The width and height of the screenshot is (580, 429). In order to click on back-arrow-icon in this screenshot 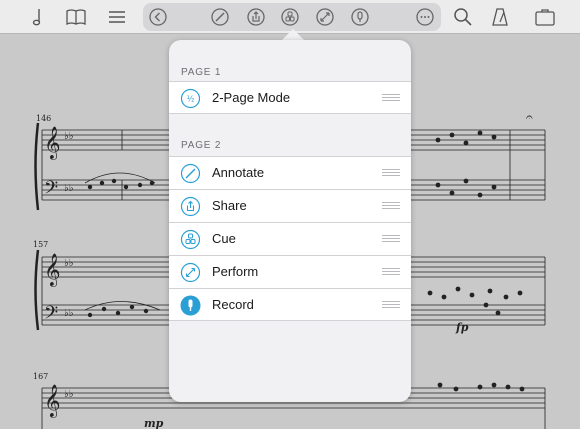, I will do `click(158, 17)`.